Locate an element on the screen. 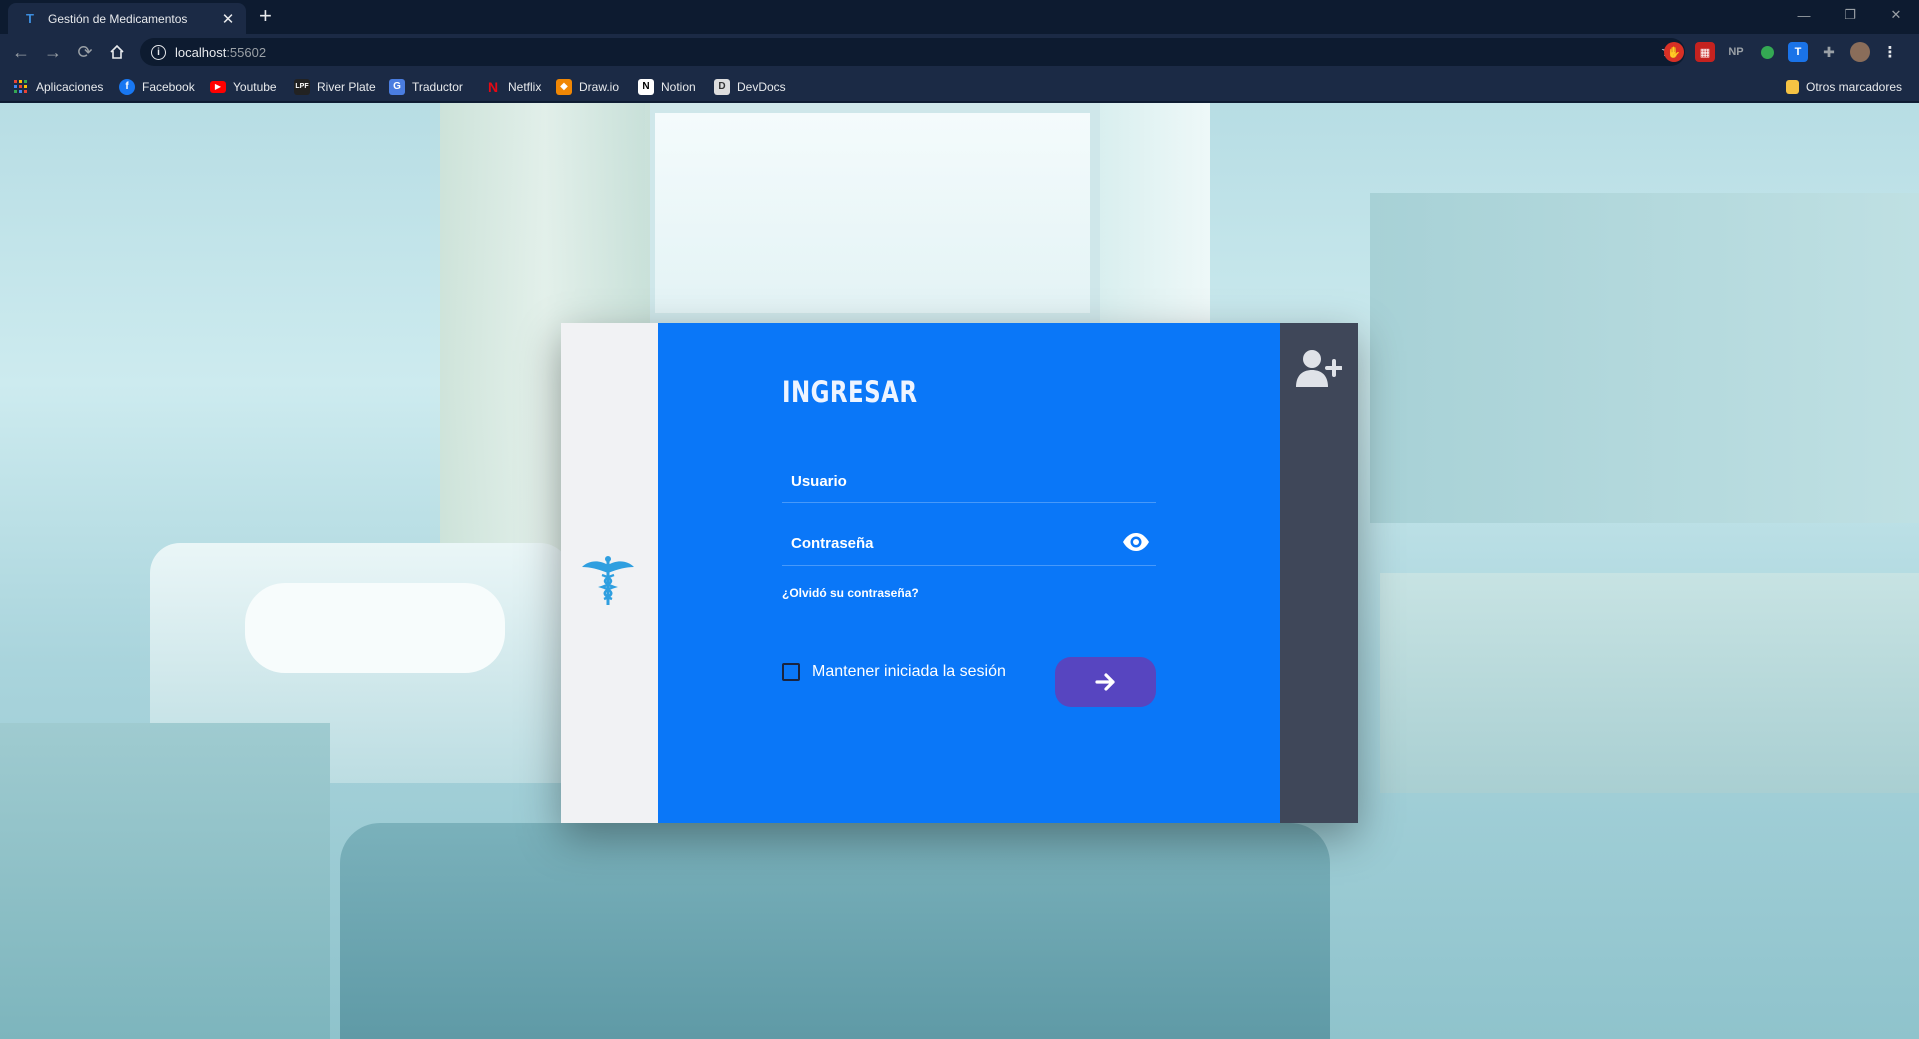  tab-favicon-icon: T is located at coordinates (30, 18).